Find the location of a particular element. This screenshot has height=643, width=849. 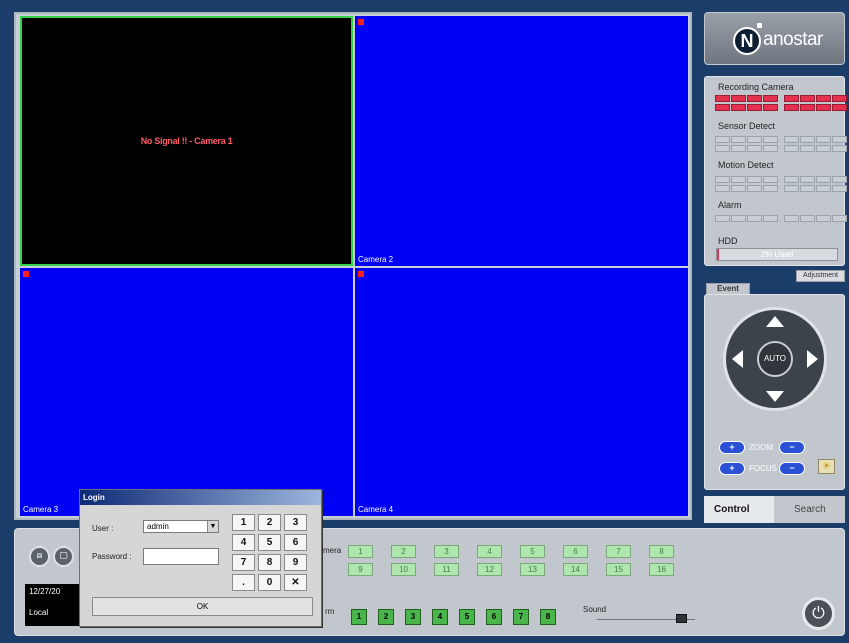

pan-up-icon is located at coordinates (775, 321).